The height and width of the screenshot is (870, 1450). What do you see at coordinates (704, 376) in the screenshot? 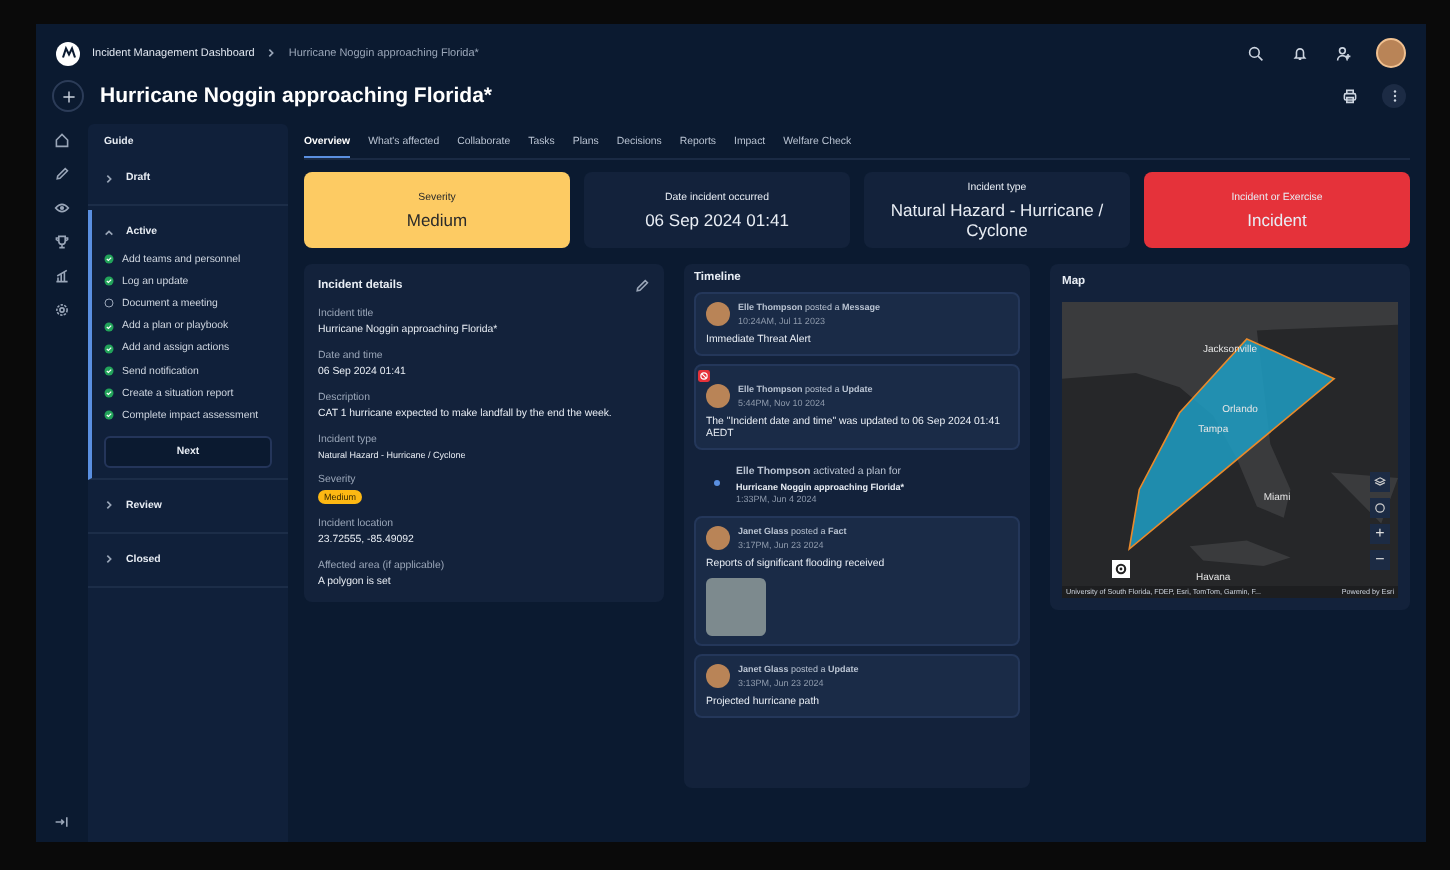
I see `alert-icon` at bounding box center [704, 376].